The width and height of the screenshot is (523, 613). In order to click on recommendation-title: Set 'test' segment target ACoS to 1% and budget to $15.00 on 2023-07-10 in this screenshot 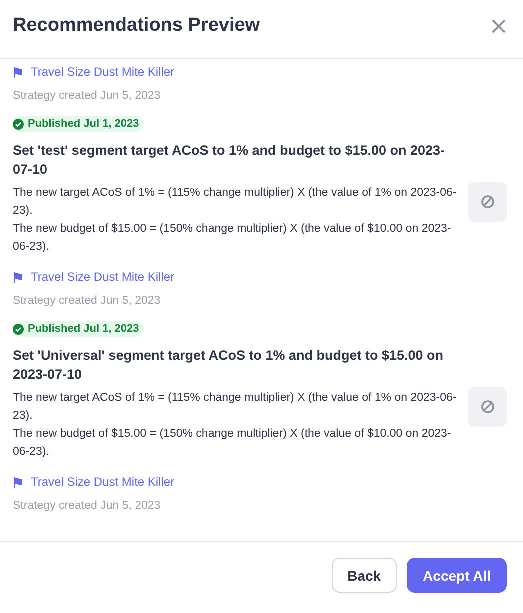, I will do `click(229, 160)`.